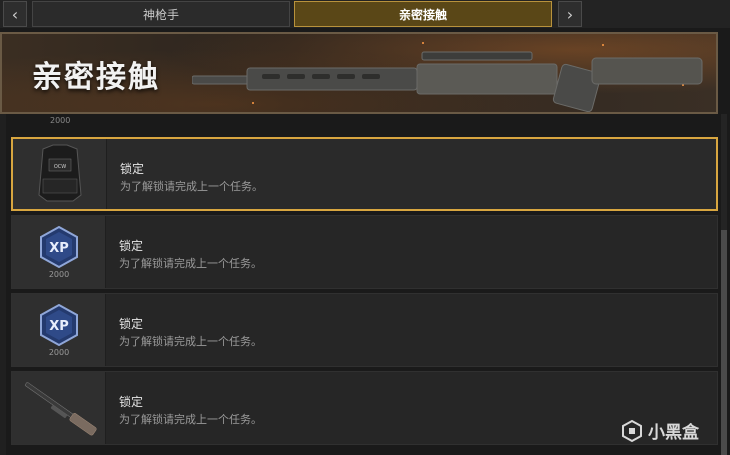  What do you see at coordinates (96, 77) in the screenshot?
I see `banner-title: 亲密接触` at bounding box center [96, 77].